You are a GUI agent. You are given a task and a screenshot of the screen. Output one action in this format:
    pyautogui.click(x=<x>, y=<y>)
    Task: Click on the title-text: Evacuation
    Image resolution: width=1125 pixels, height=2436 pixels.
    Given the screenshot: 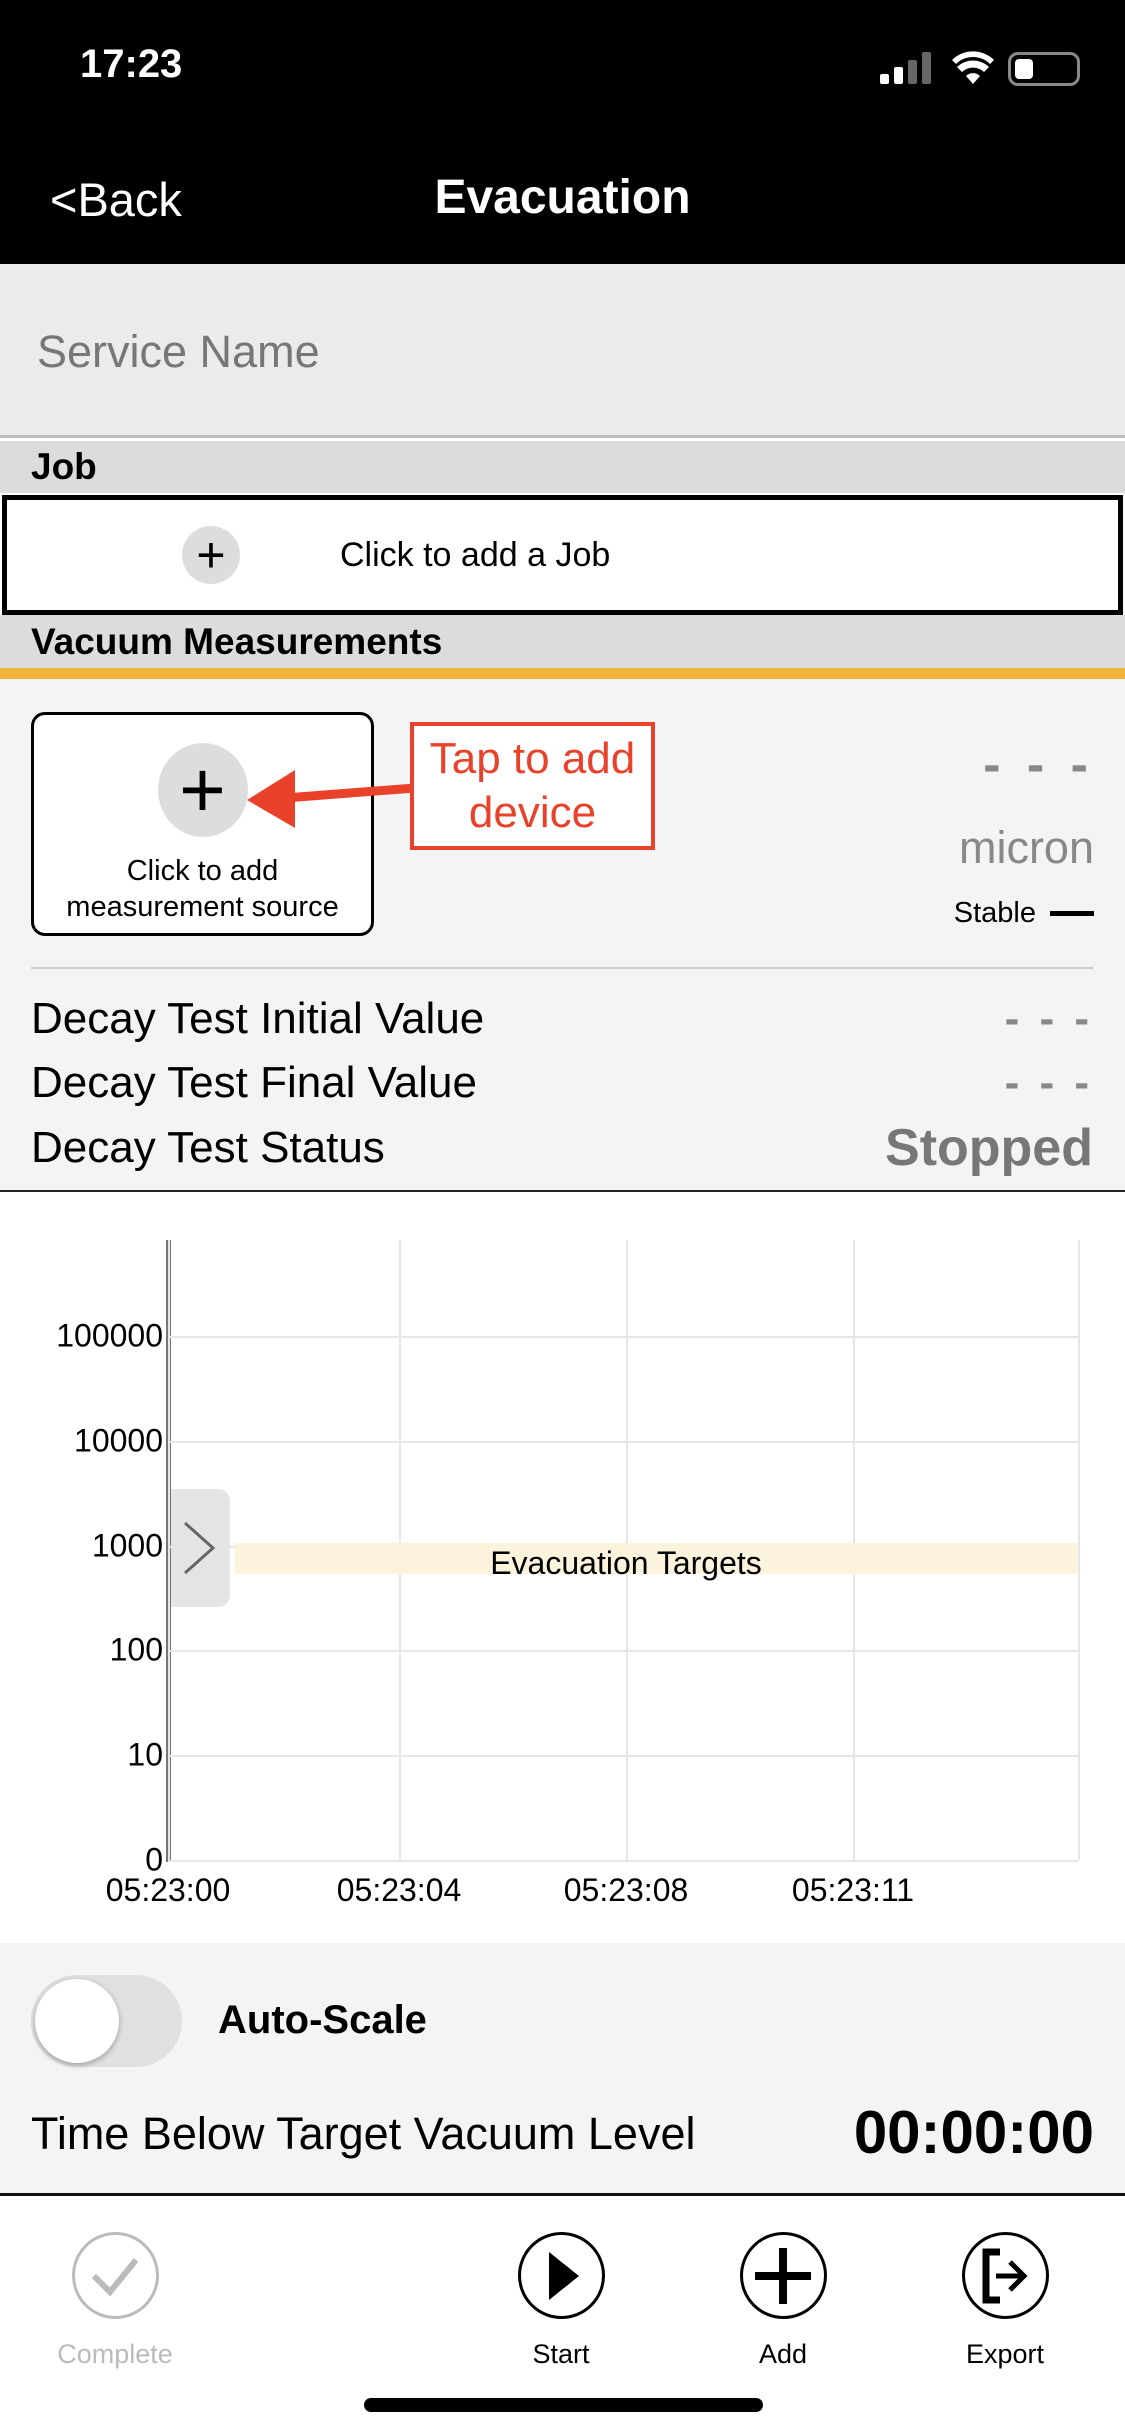 What is the action you would take?
    pyautogui.click(x=562, y=197)
    